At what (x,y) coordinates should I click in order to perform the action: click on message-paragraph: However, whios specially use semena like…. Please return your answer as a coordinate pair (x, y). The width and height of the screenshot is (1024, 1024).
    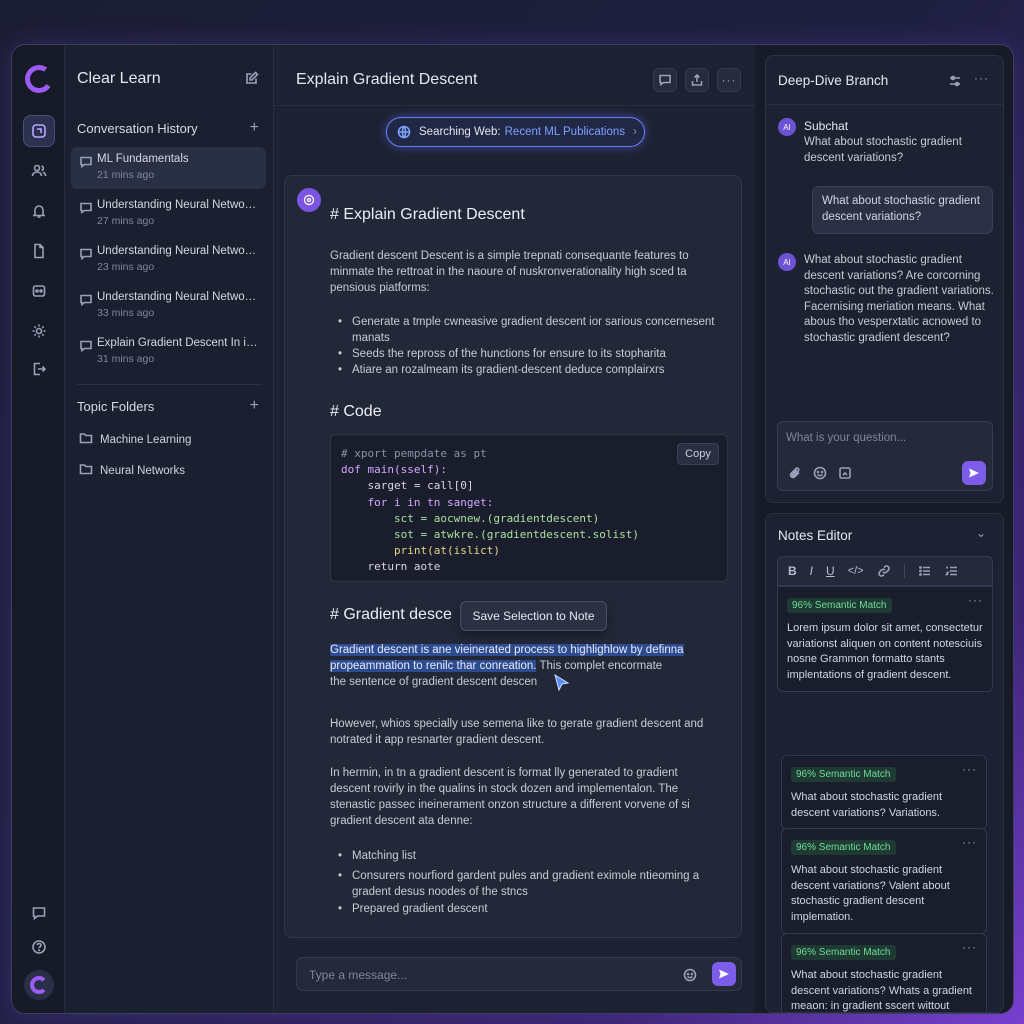
    Looking at the image, I should click on (517, 732).